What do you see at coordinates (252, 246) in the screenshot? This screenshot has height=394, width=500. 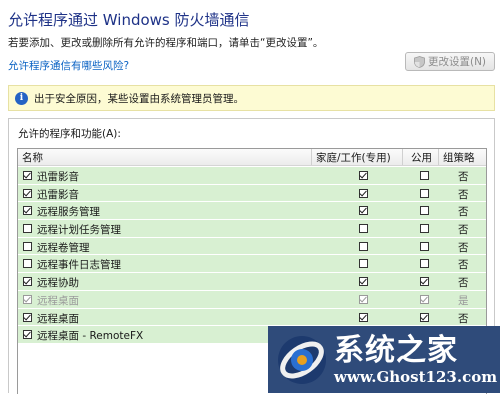 I see `table-row: 远程卷管理 否` at bounding box center [252, 246].